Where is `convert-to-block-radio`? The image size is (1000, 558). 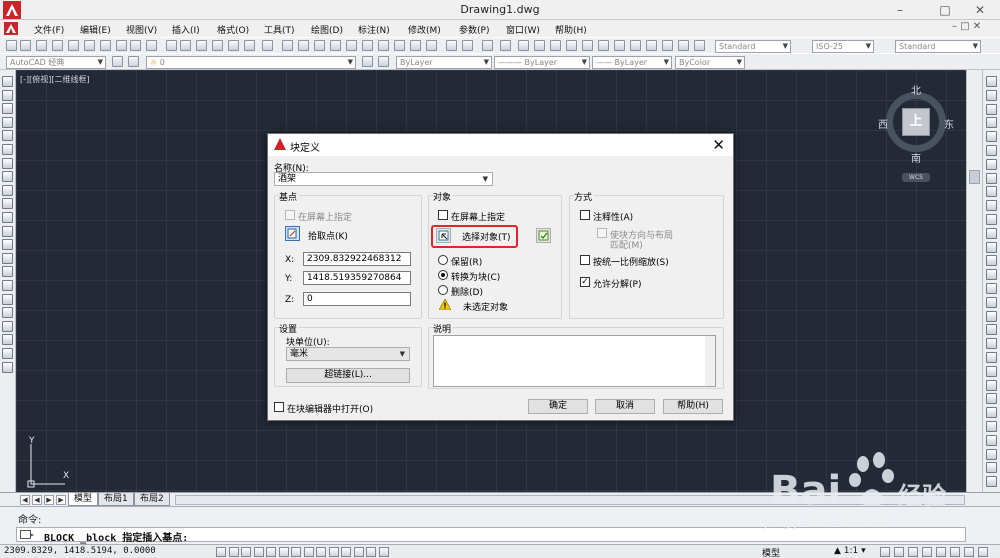
convert-to-block-radio is located at coordinates (443, 275).